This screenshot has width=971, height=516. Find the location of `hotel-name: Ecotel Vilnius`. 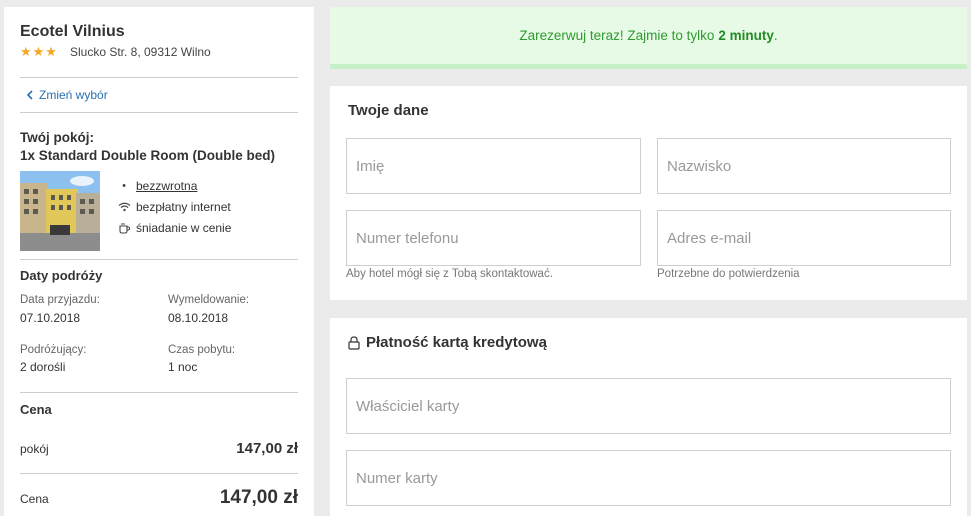

hotel-name: Ecotel Vilnius is located at coordinates (72, 31).